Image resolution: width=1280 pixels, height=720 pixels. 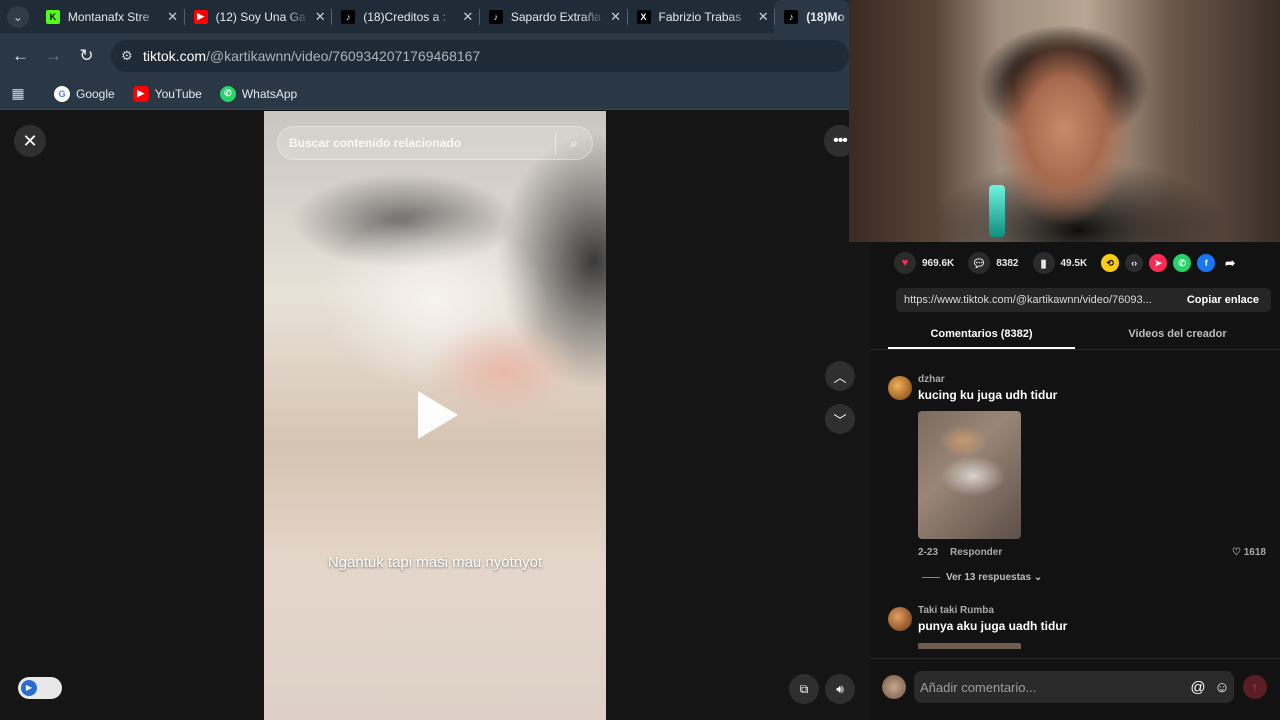 I want to click on comment-button: 💬︎ 8382, so click(x=993, y=263).